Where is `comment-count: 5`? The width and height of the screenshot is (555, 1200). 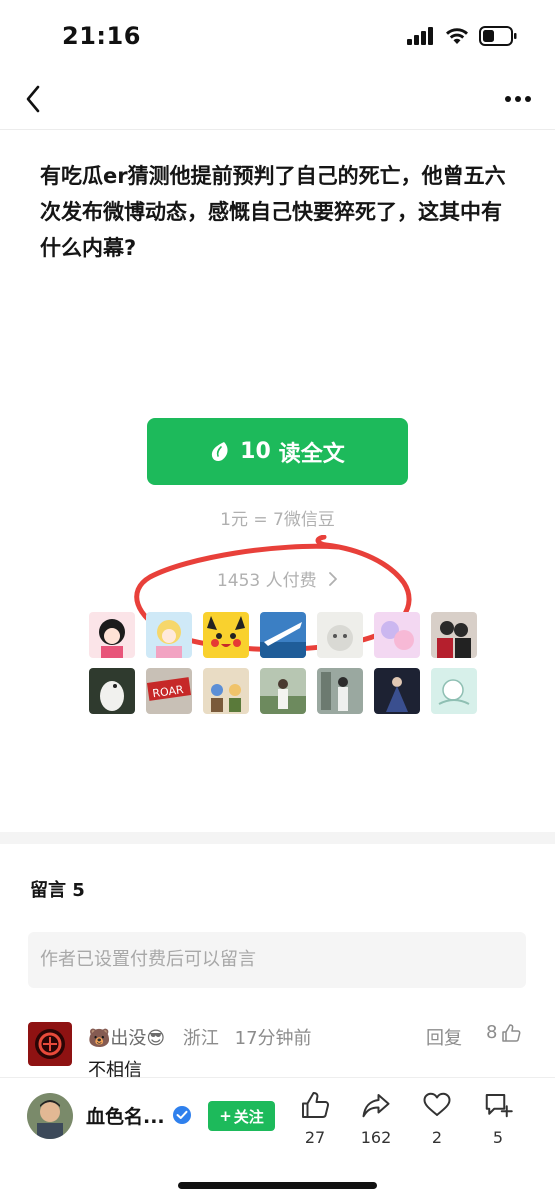
comment-count: 5 is located at coordinates (498, 1137).